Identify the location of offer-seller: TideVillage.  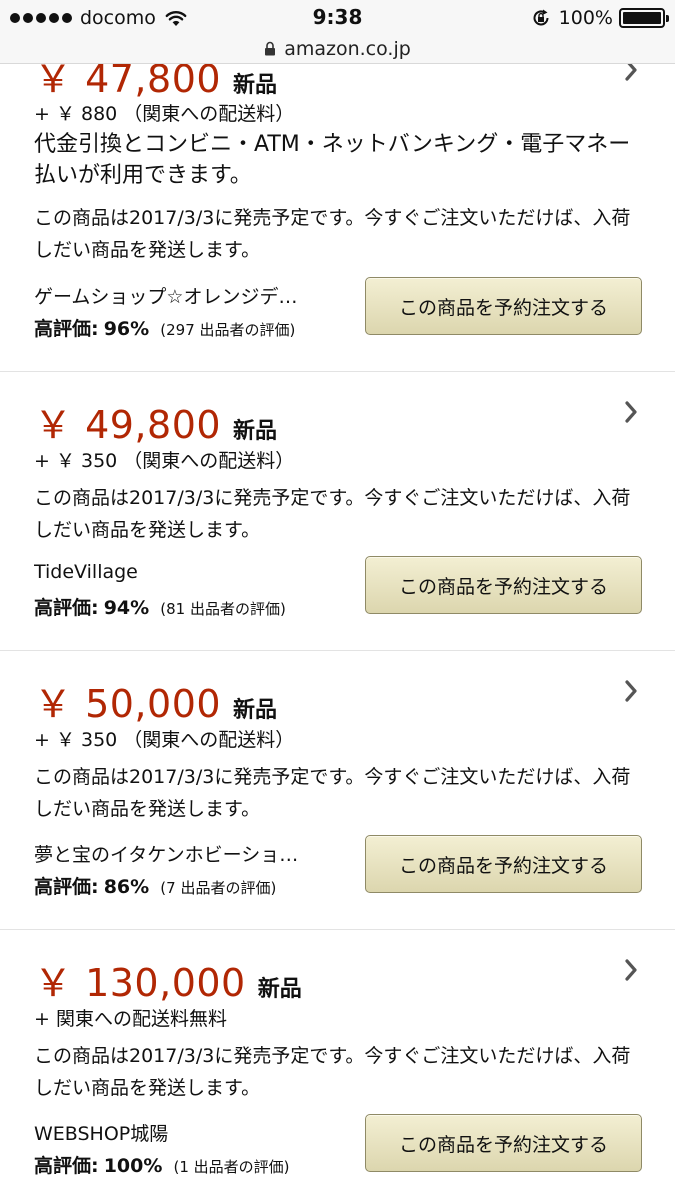
(184, 572).